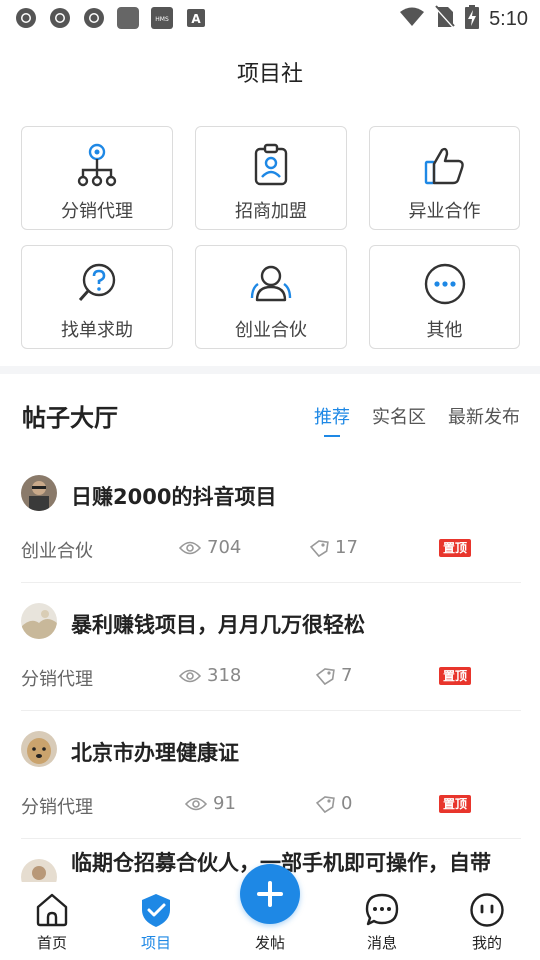 The width and height of the screenshot is (540, 960). I want to click on chat-icon, so click(382, 909).